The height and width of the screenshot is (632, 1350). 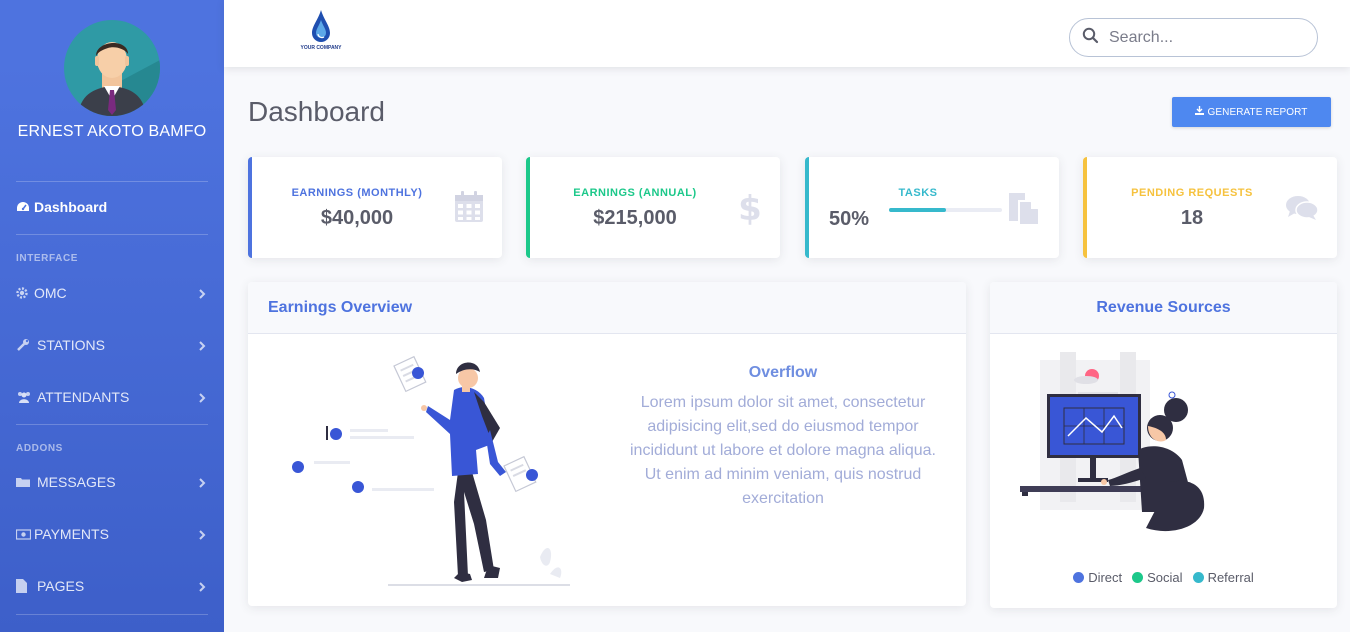 What do you see at coordinates (112, 68) in the screenshot?
I see `avatar` at bounding box center [112, 68].